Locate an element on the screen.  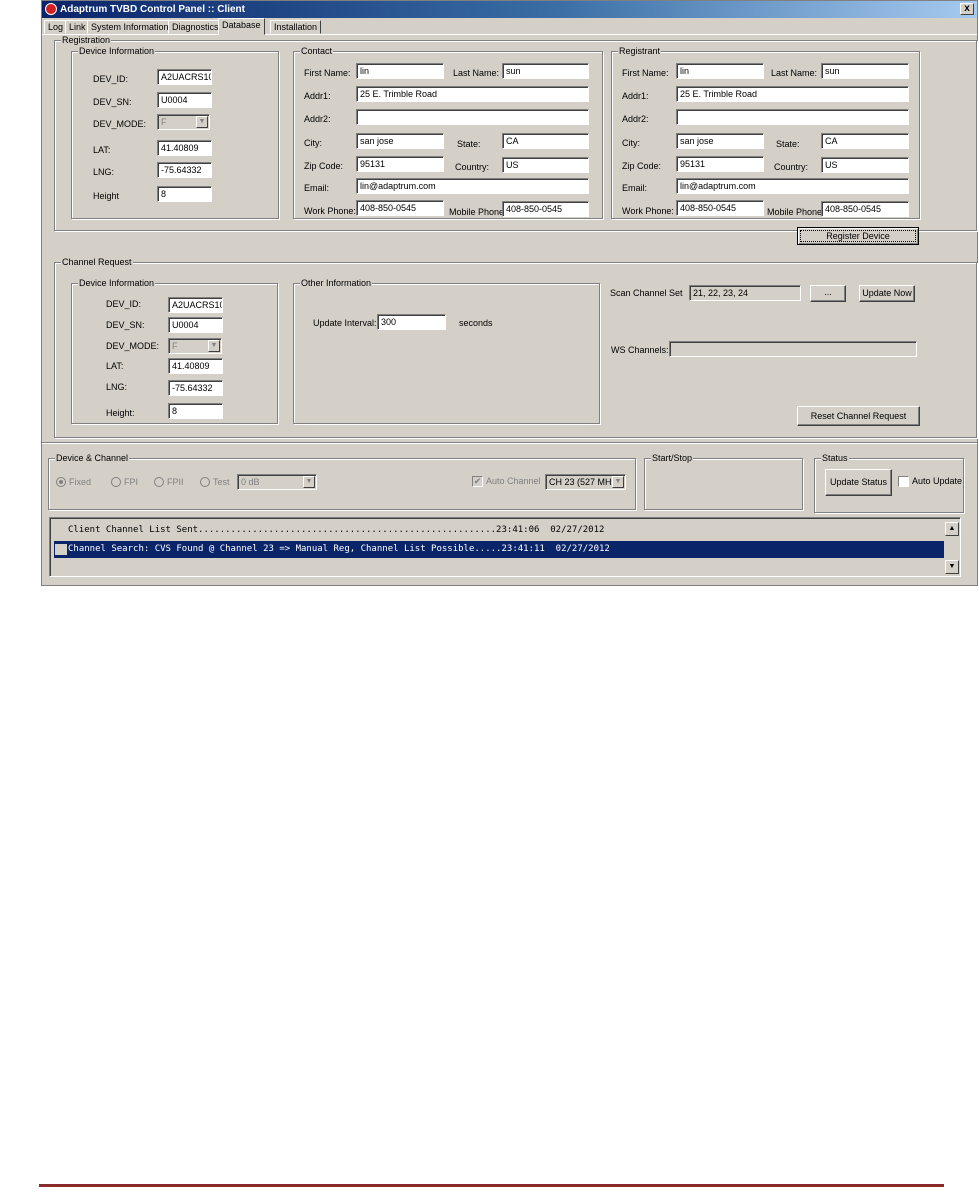
cr-dev-mode-label: DEV_MODE: is located at coordinates (133, 346).